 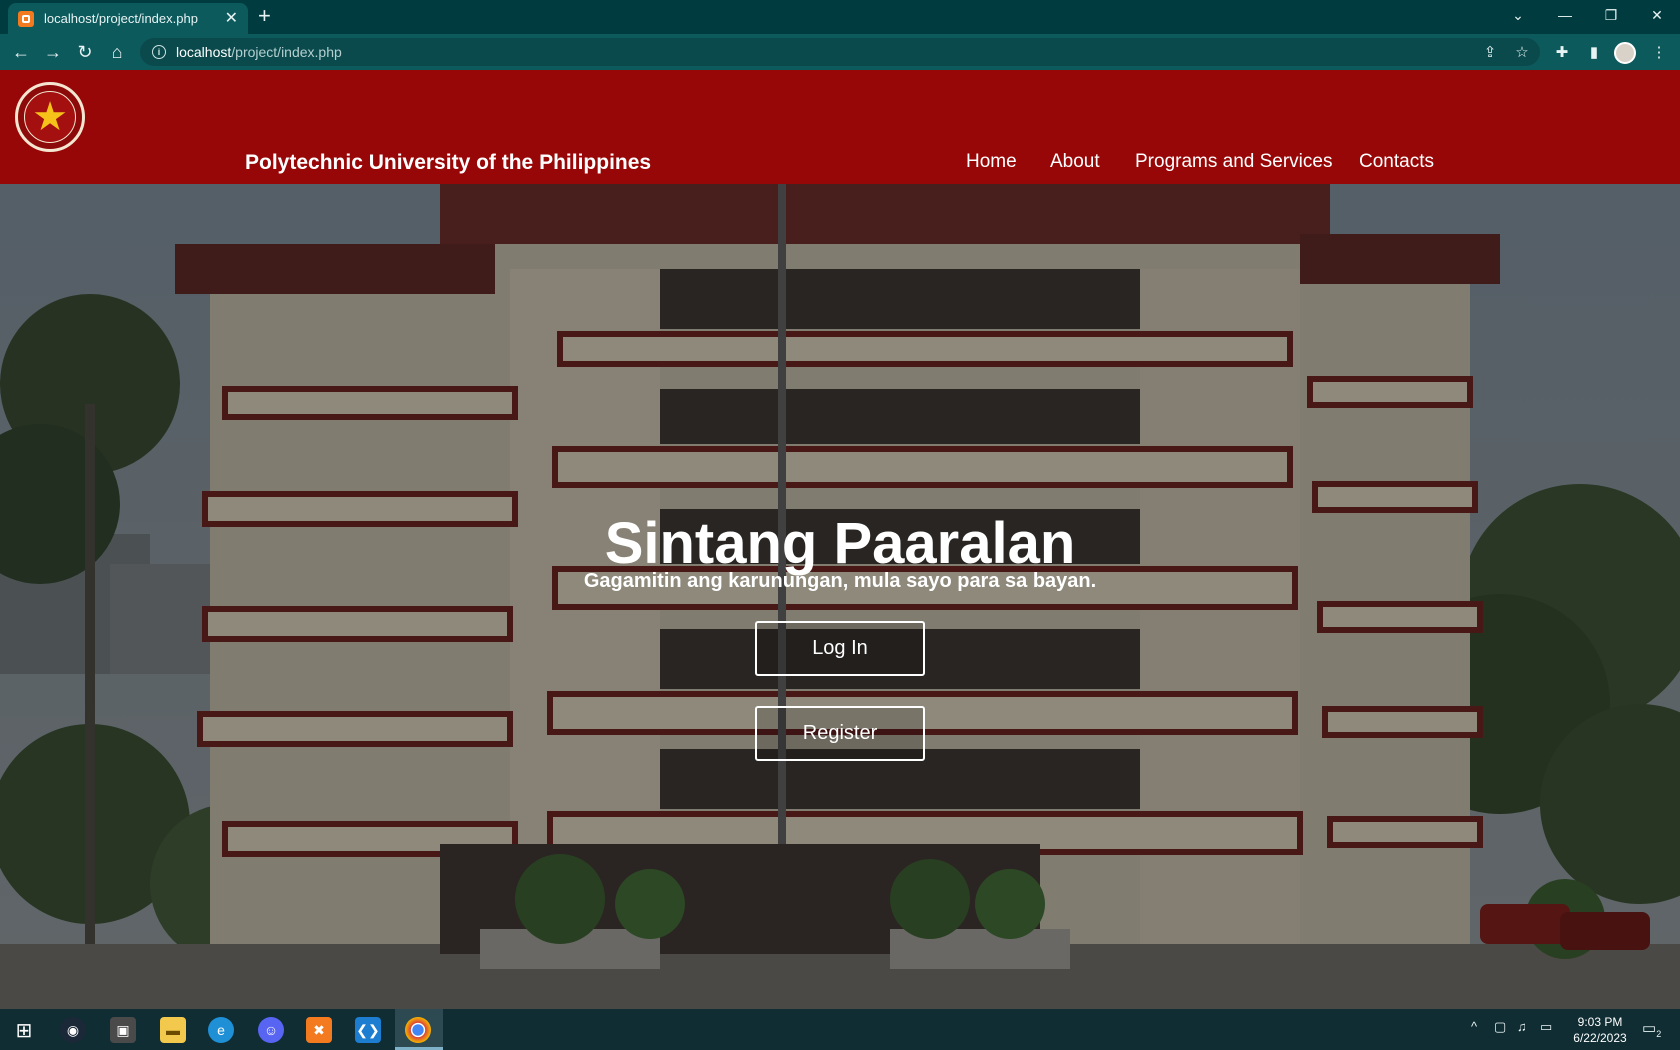 What do you see at coordinates (991, 162) in the screenshot?
I see `nav-home: Home` at bounding box center [991, 162].